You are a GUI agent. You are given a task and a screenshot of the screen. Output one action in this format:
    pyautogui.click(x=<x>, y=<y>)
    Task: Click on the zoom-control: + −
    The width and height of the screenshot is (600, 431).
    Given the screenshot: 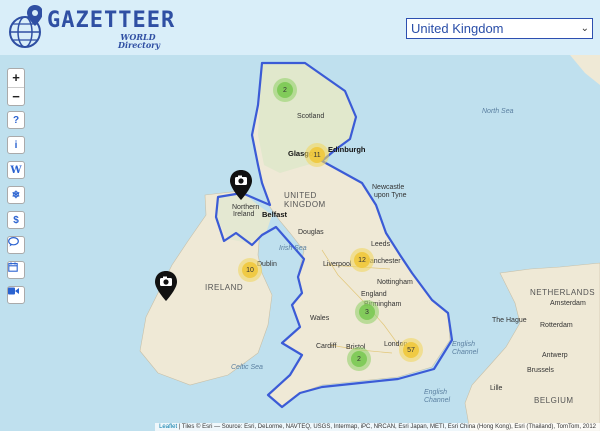 What is the action you would take?
    pyautogui.click(x=16, y=87)
    